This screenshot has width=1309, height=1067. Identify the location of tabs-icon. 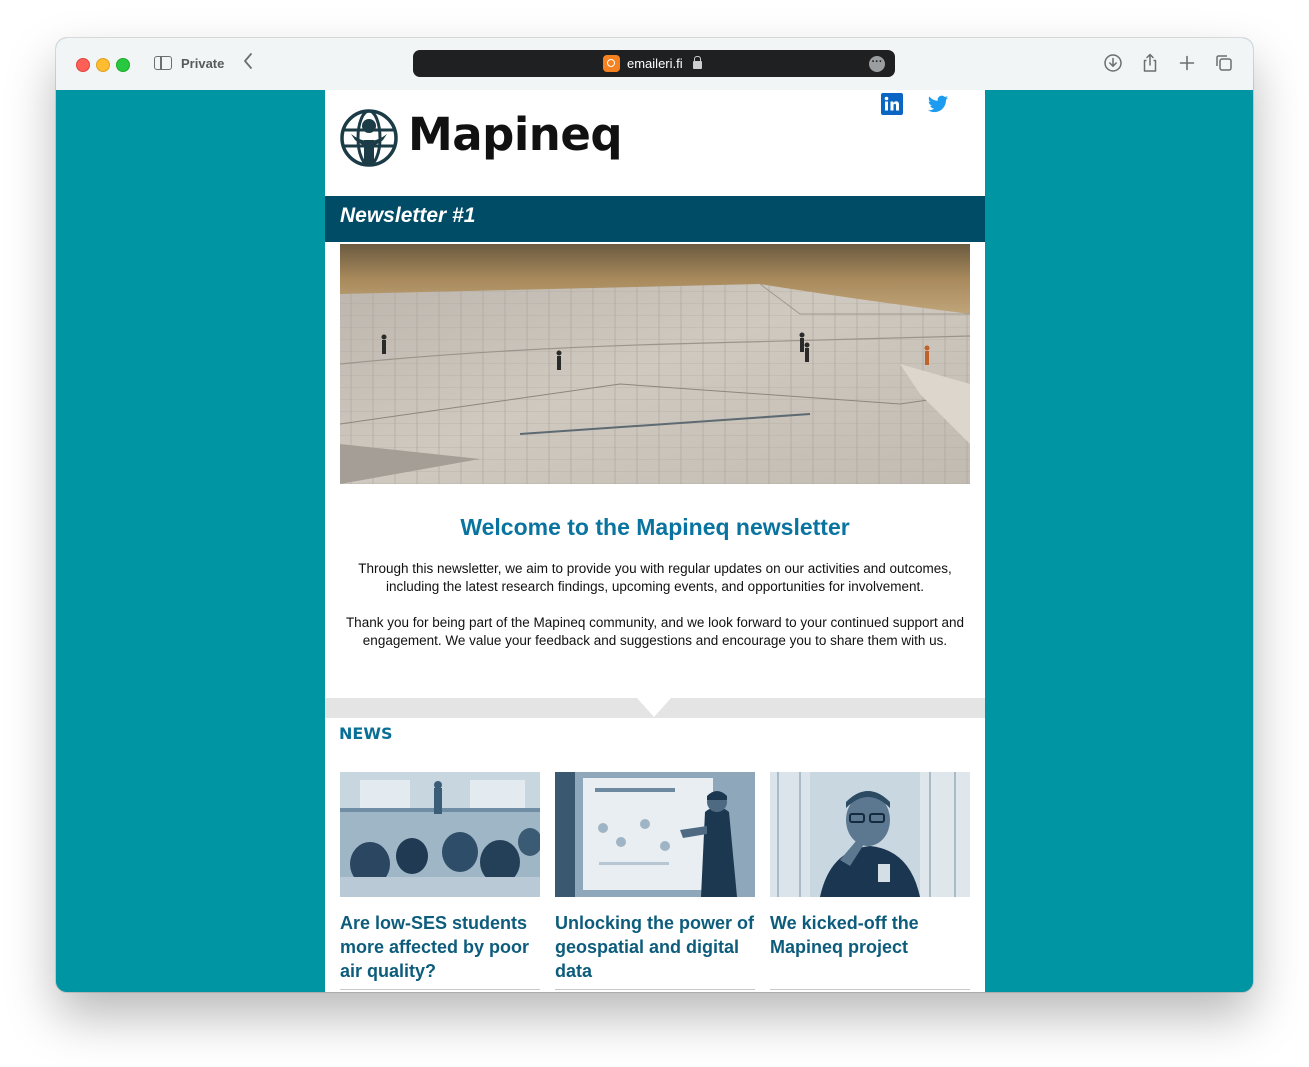
(1224, 63).